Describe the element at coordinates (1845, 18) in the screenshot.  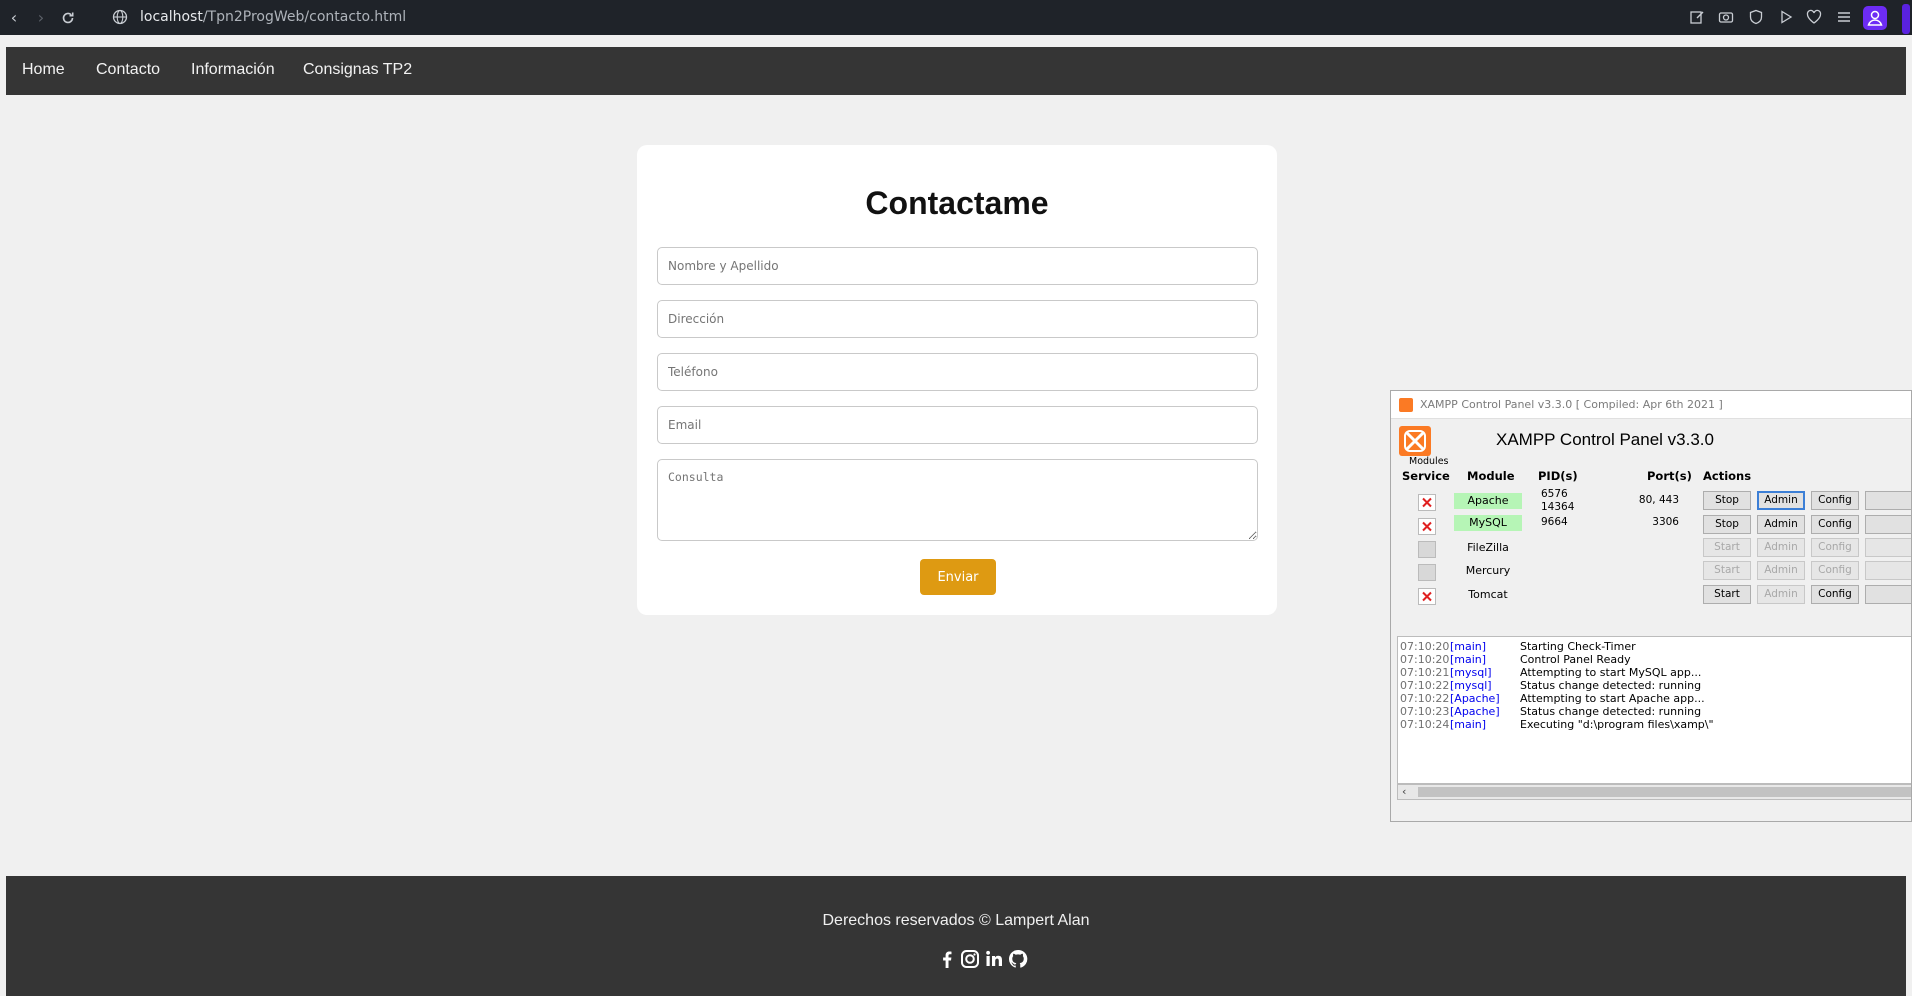
I see `menu-icon` at that location.